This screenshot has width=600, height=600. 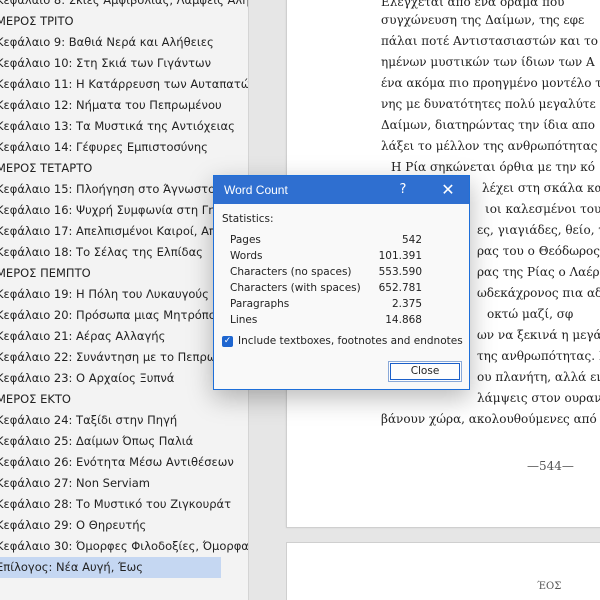 I want to click on dialog-titlebar: Word Count ? ✕, so click(x=341, y=190).